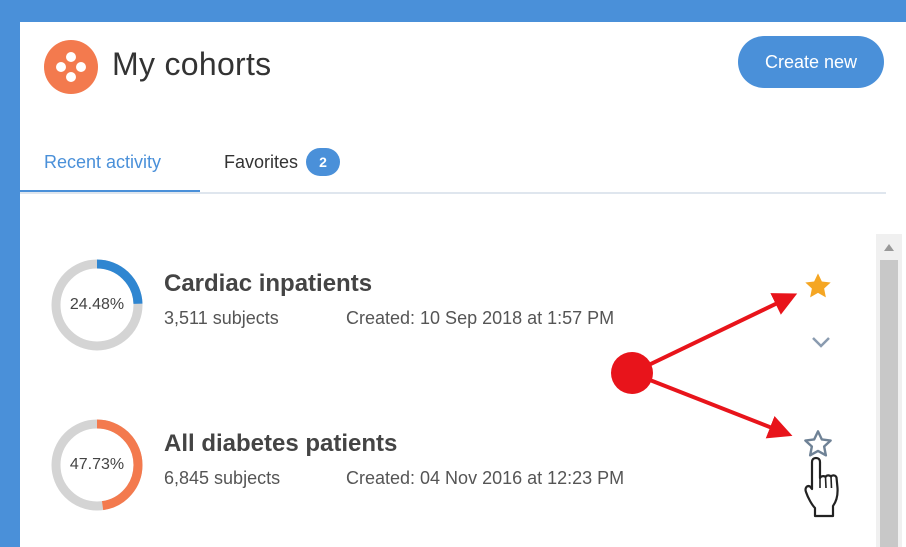 Image resolution: width=906 pixels, height=547 pixels. What do you see at coordinates (818, 444) in the screenshot?
I see `star-outline-icon` at bounding box center [818, 444].